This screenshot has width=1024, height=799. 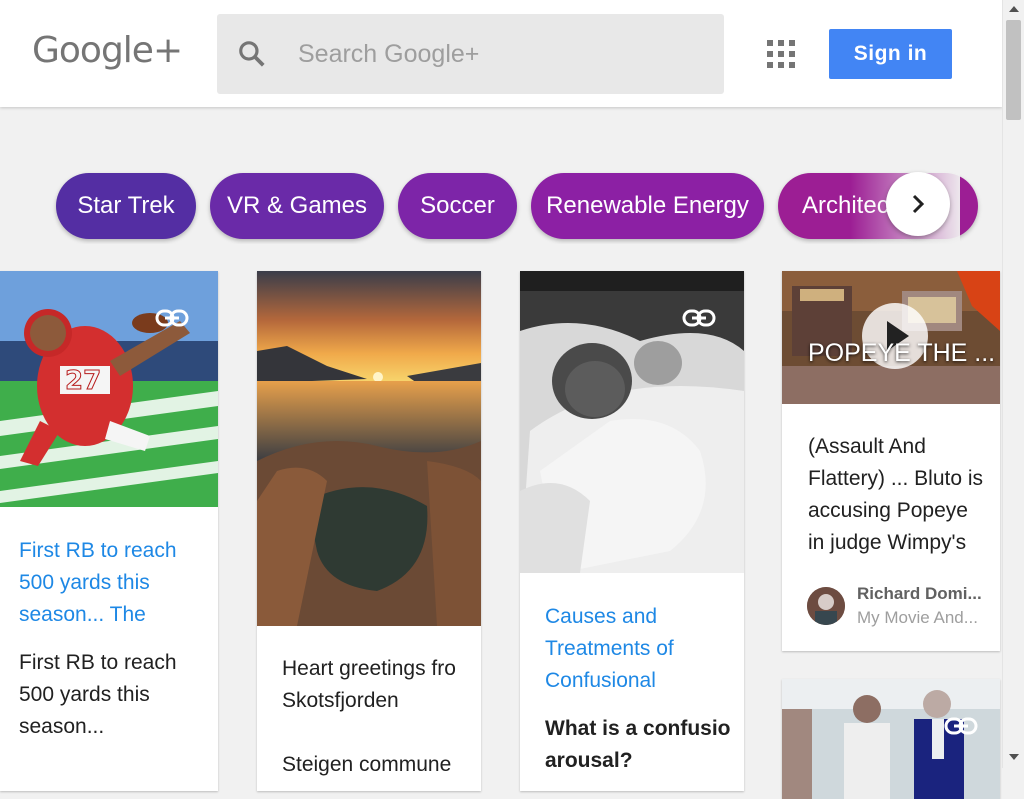 I want to click on people-image, so click(x=891, y=739).